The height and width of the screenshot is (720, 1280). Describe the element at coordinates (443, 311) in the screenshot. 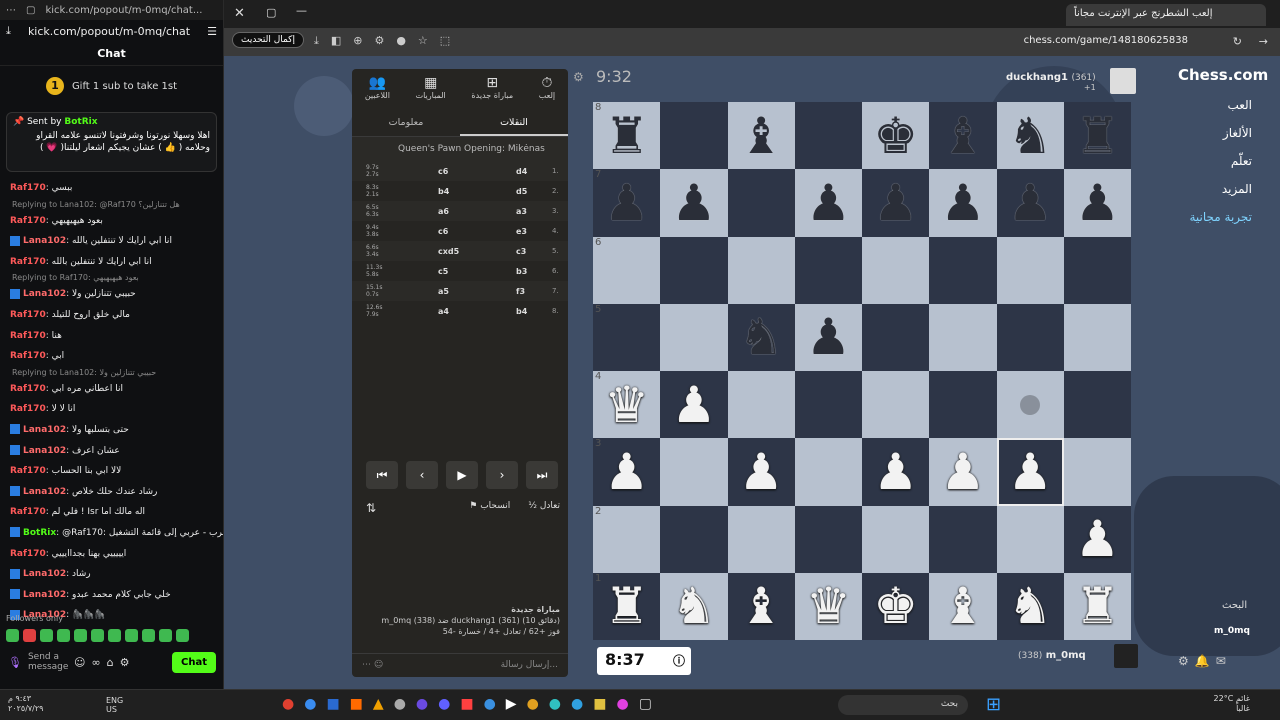

I see `black-move: a4` at that location.